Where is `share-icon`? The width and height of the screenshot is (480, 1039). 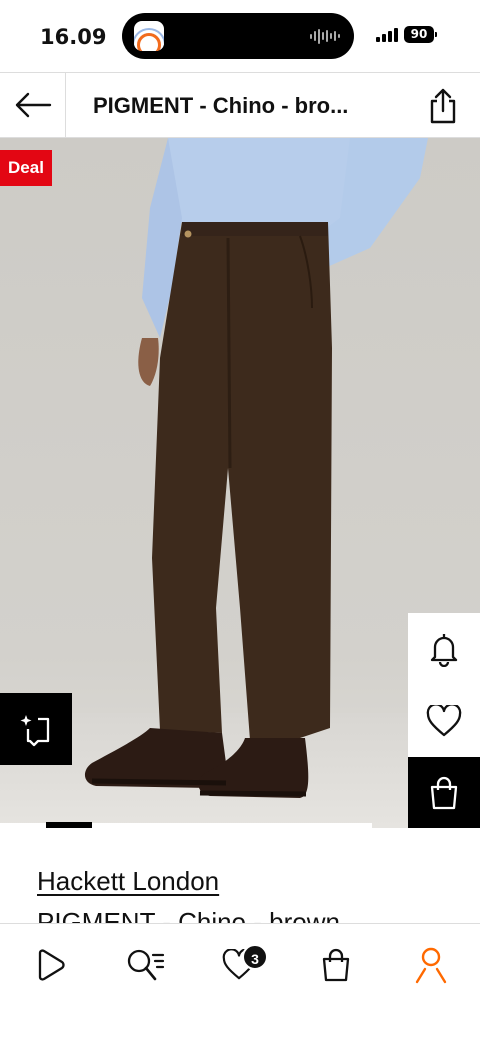 share-icon is located at coordinates (443, 106).